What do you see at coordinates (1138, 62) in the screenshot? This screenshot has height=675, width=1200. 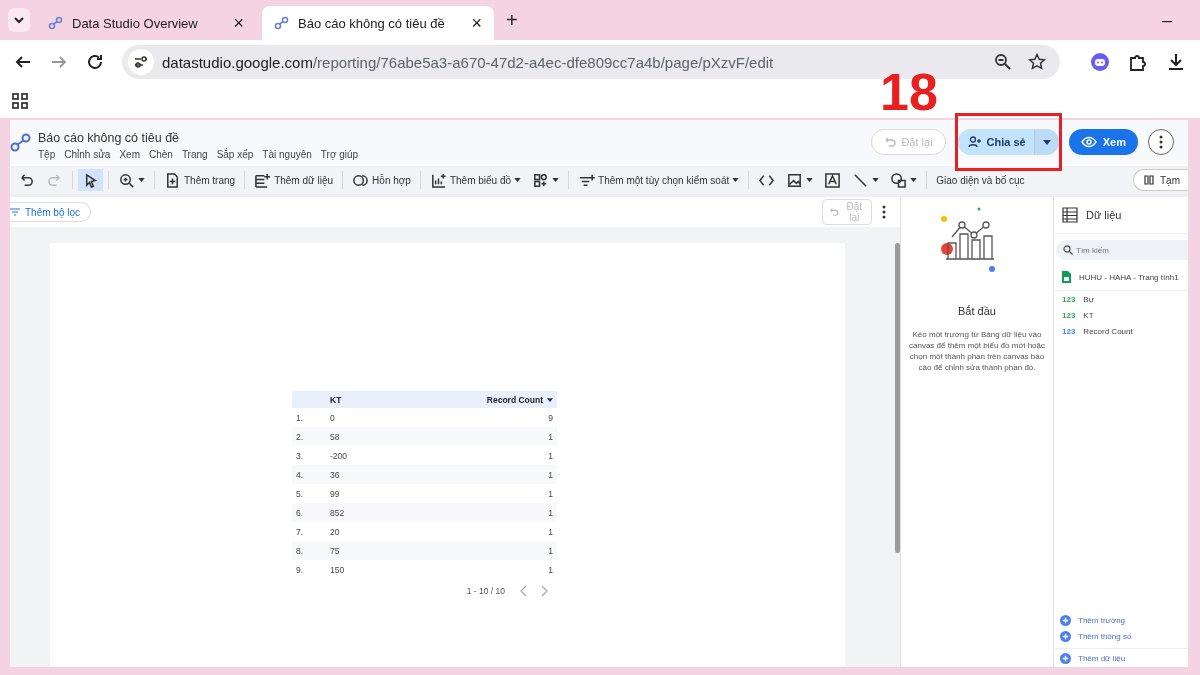 I see `puzzle-icon` at bounding box center [1138, 62].